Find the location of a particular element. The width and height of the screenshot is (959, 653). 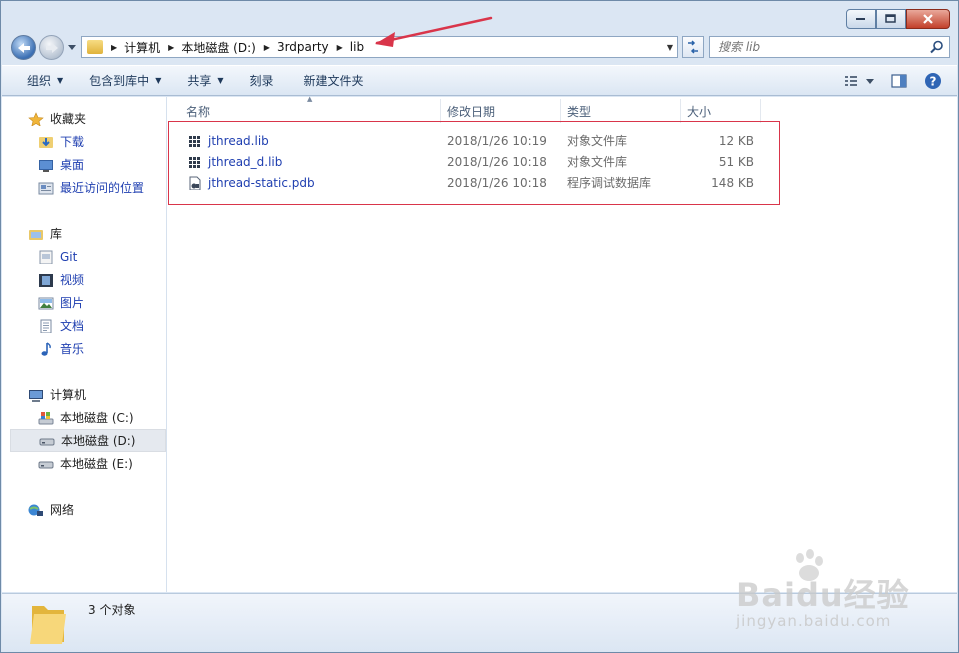

column-header-name: ▲ 名称 is located at coordinates (304, 109).